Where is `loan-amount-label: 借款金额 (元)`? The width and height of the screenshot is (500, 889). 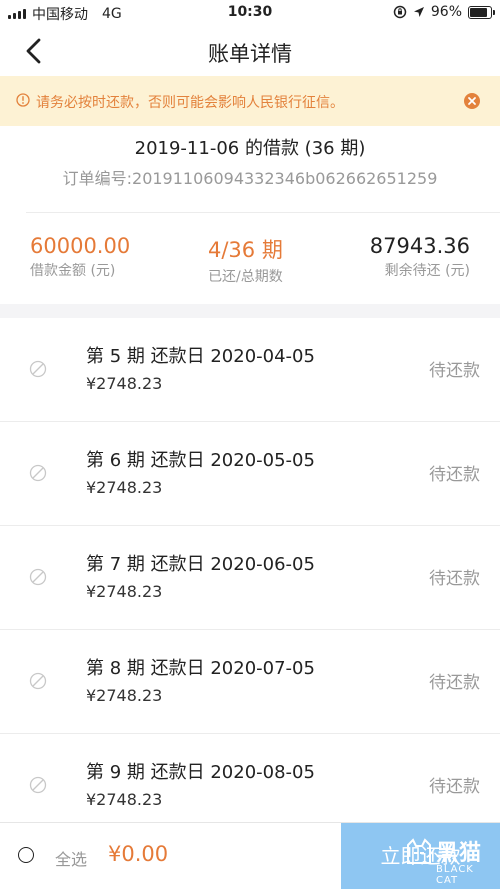
loan-amount-label: 借款金额 (元) is located at coordinates (73, 271).